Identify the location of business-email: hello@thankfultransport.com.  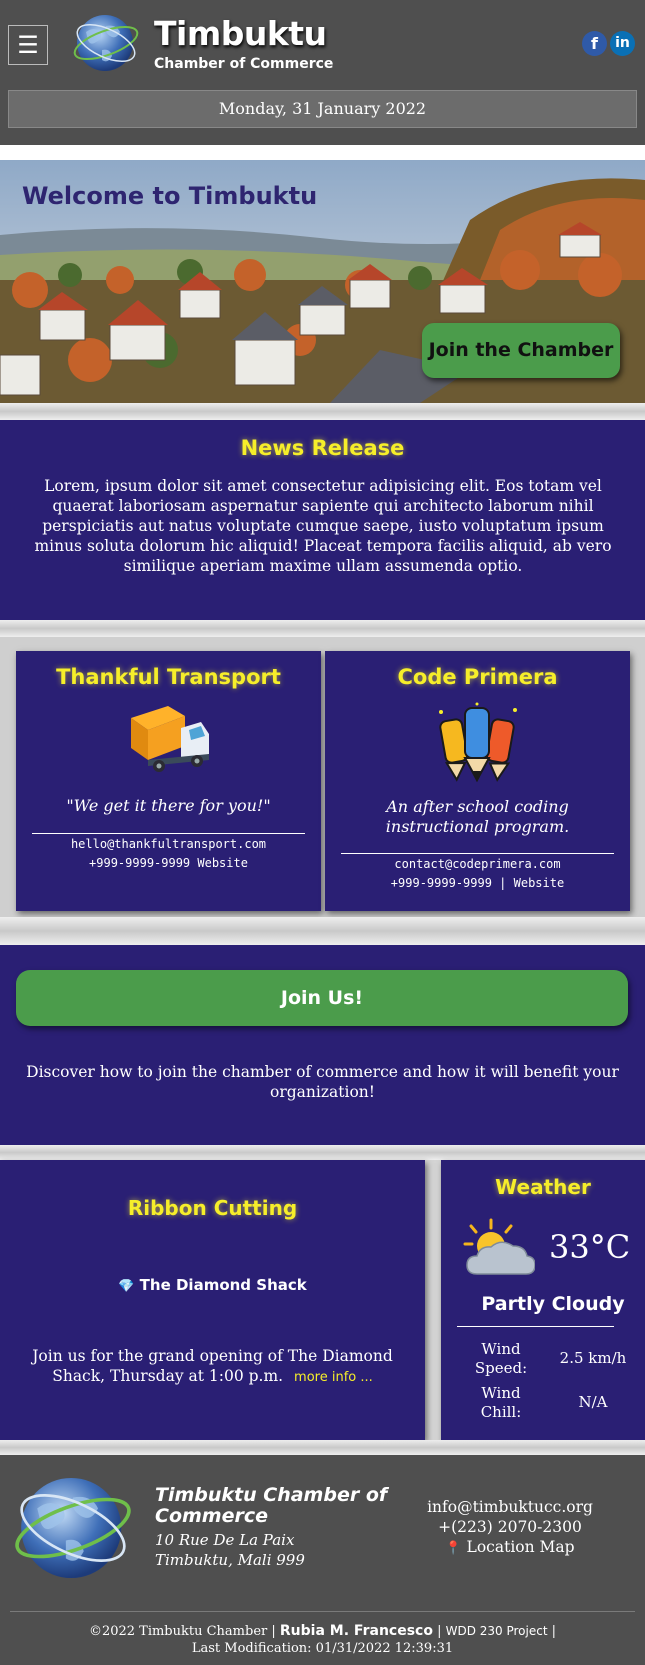
(168, 844).